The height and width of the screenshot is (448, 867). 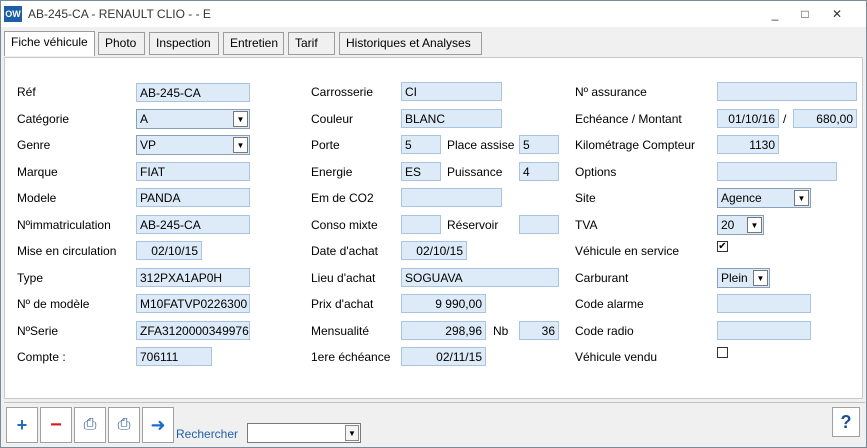 I want to click on window-title: AB-245-CA - RENAULT CLIO - - E, so click(x=119, y=14).